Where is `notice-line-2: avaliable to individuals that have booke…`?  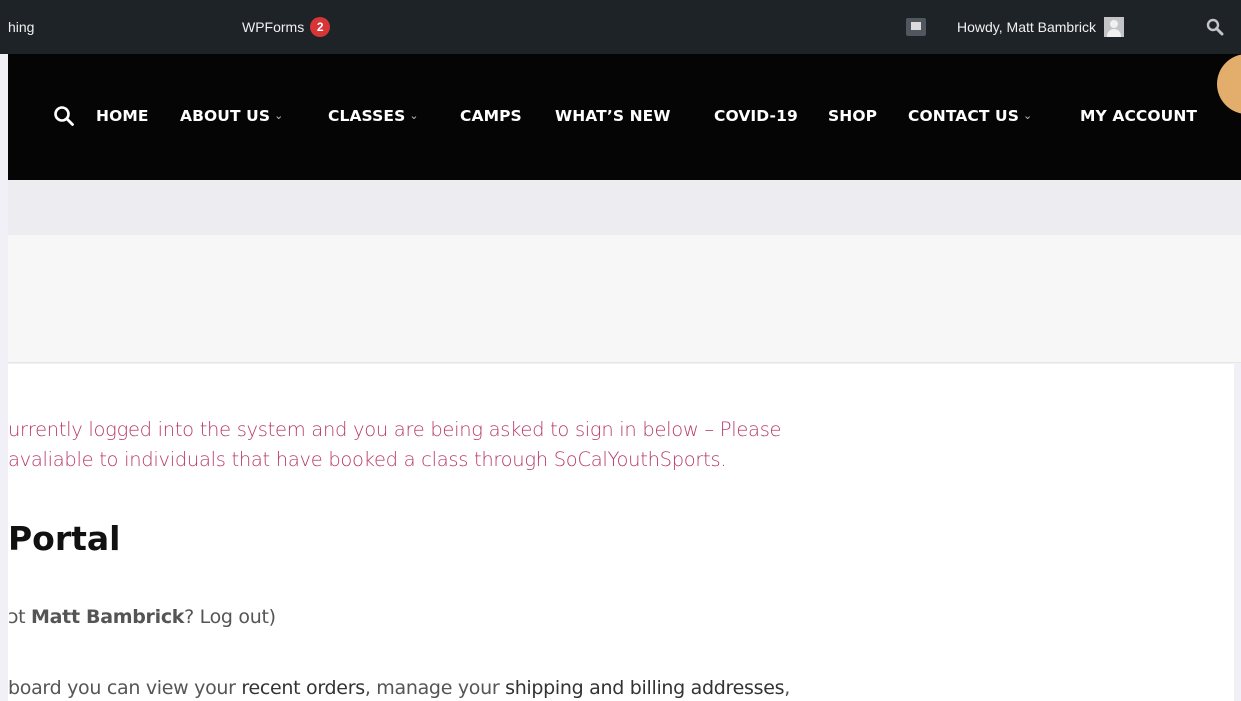
notice-line-2: avaliable to individuals that have booke… is located at coordinates (367, 459).